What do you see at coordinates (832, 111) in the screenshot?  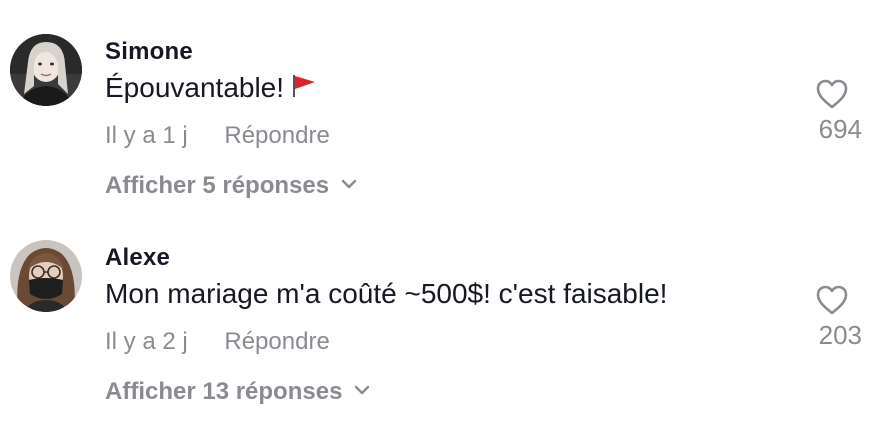 I see `like-button: 694` at bounding box center [832, 111].